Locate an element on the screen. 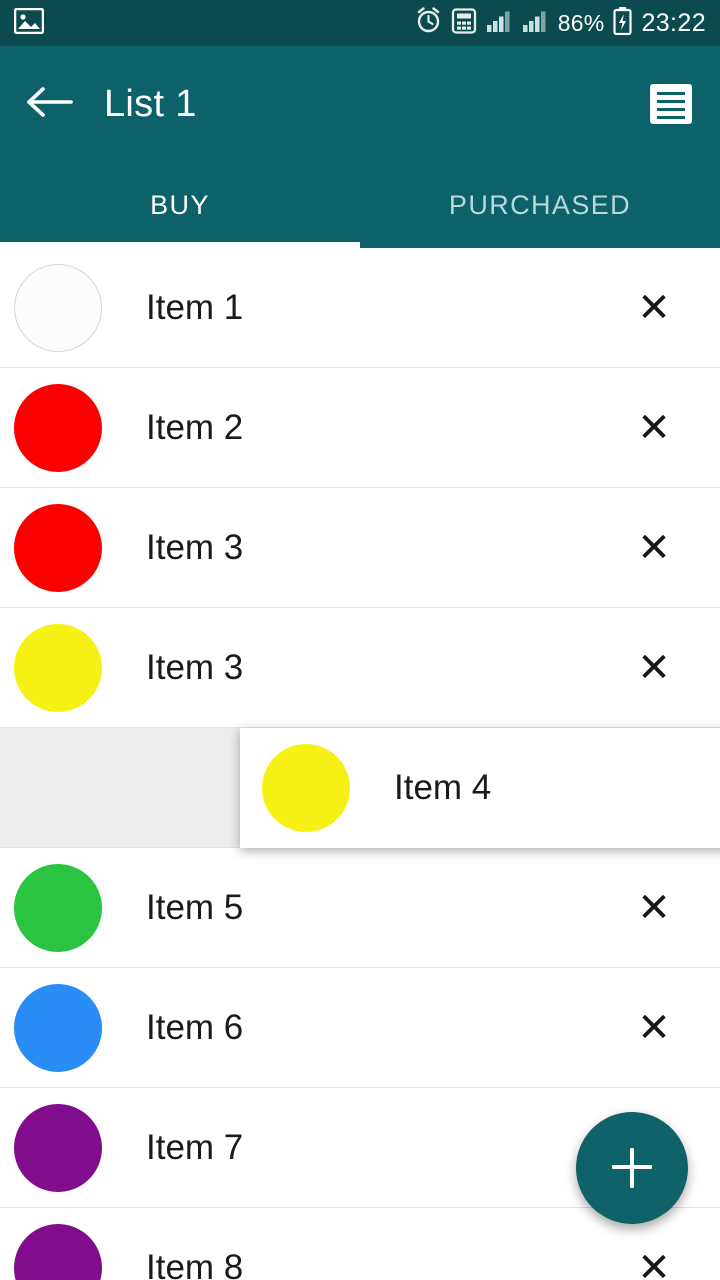 The image size is (720, 1280). list-item-label: Item 5 is located at coordinates (195, 907).